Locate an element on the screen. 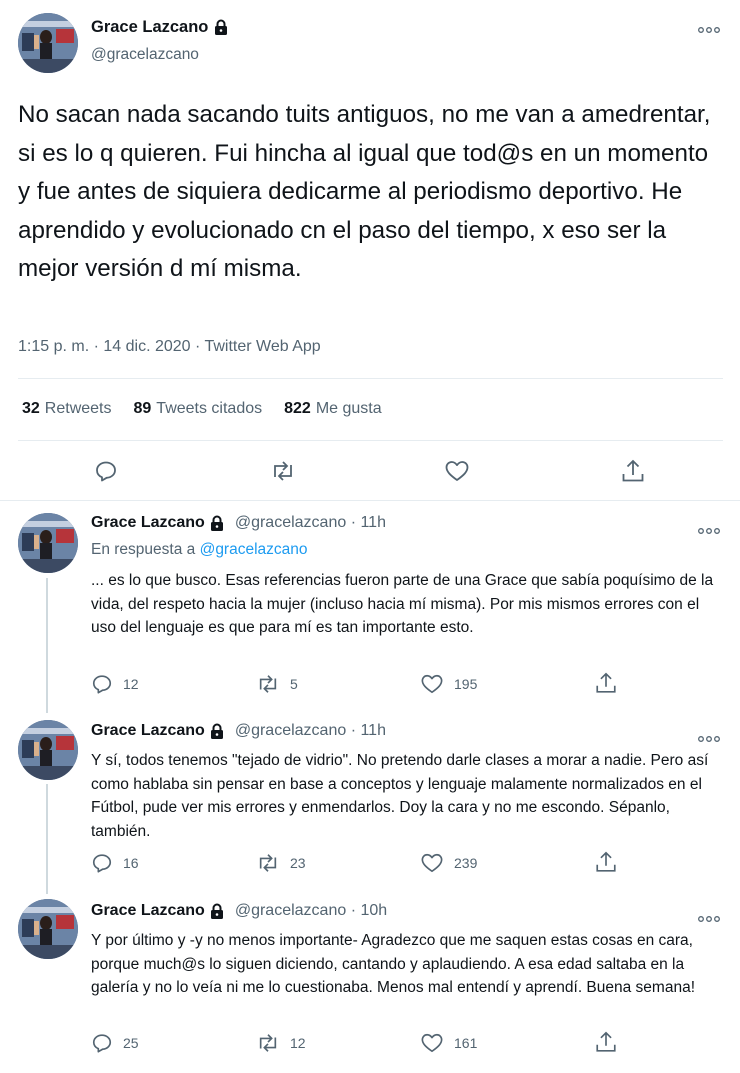  like-icon: 161 is located at coordinates (448, 1043).